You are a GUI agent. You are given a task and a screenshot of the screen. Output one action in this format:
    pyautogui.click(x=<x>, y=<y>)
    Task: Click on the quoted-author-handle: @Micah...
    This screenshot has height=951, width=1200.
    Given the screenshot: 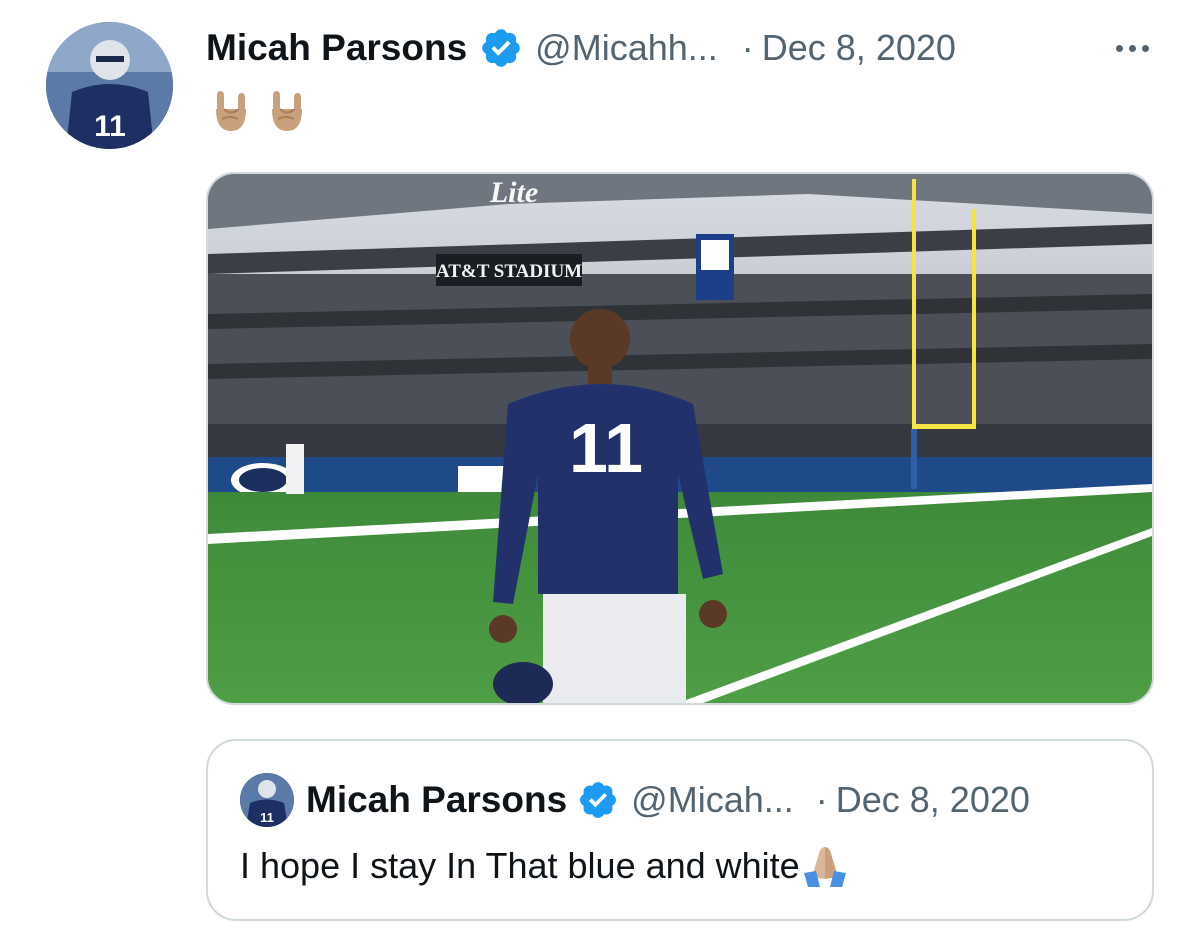 What is the action you would take?
    pyautogui.click(x=712, y=799)
    